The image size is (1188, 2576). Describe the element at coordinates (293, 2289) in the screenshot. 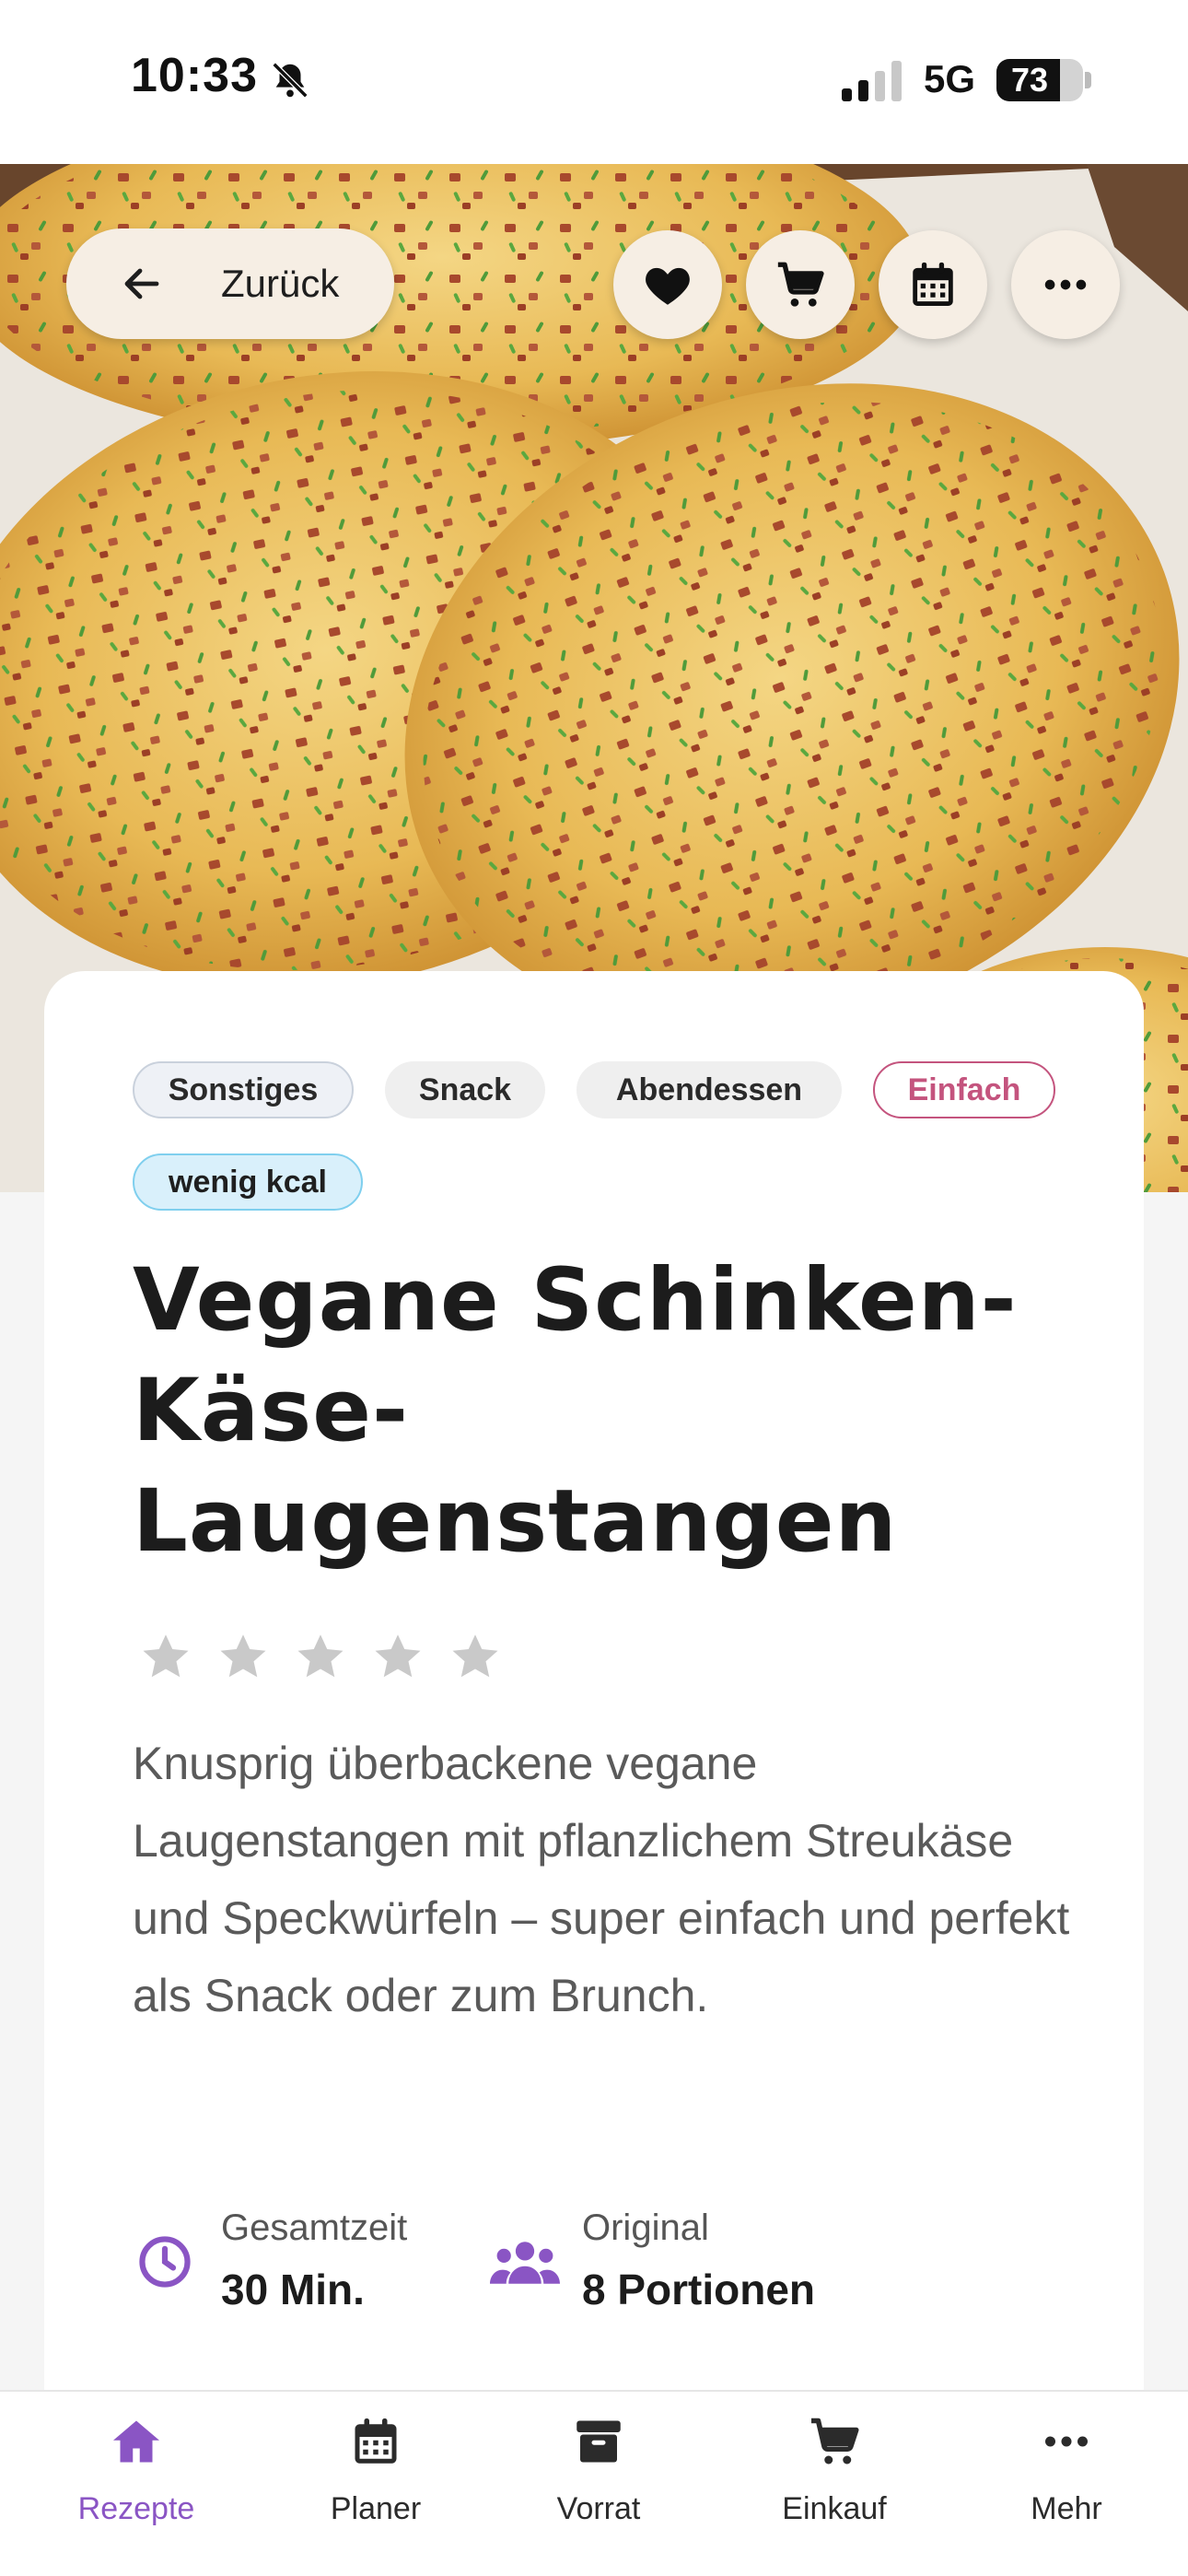

I see `total-time-value: 30 Min.` at that location.